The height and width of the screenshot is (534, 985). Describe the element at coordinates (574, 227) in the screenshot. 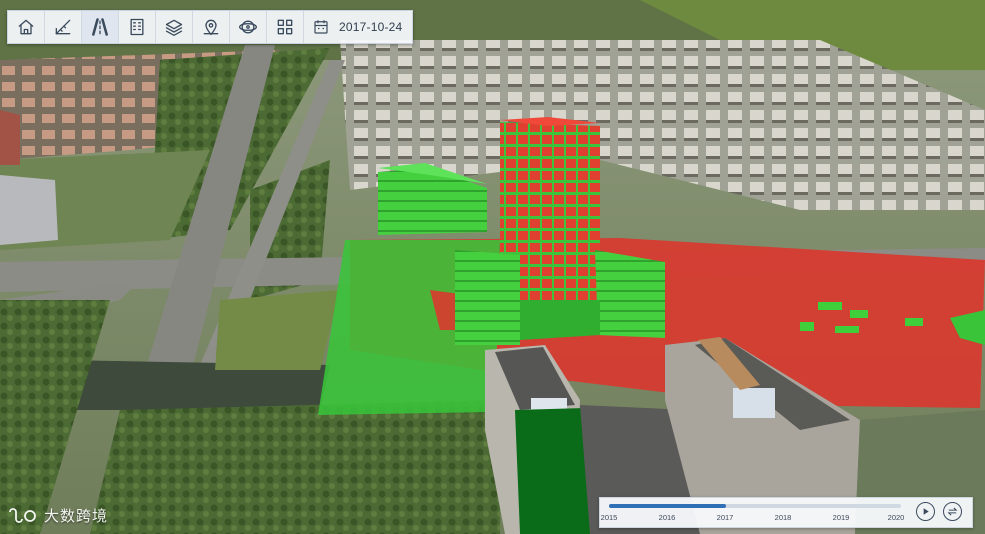

I see `red-tower-side` at that location.